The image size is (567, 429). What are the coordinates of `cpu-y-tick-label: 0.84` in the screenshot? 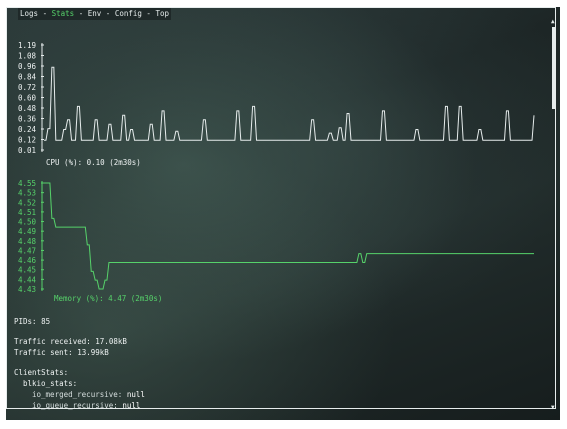 It's located at (27, 77).